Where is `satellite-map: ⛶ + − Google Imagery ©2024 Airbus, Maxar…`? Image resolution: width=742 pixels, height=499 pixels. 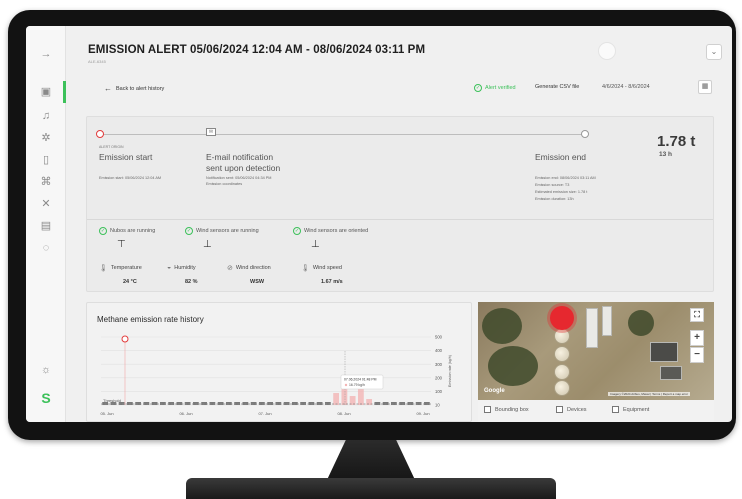
satellite-map: ⛶ + − Google Imagery ©2024 Airbus, Maxar… is located at coordinates (596, 351).